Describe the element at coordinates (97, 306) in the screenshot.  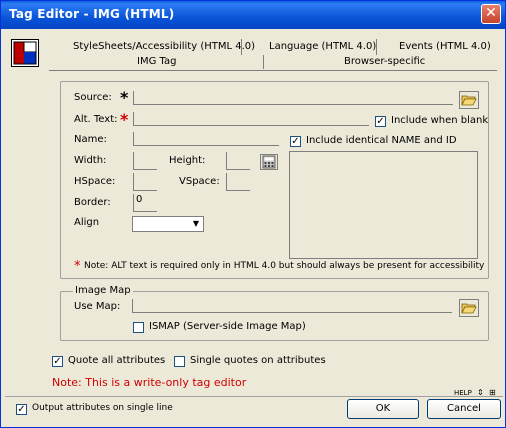
I see `use-map-label: Use Map:` at that location.